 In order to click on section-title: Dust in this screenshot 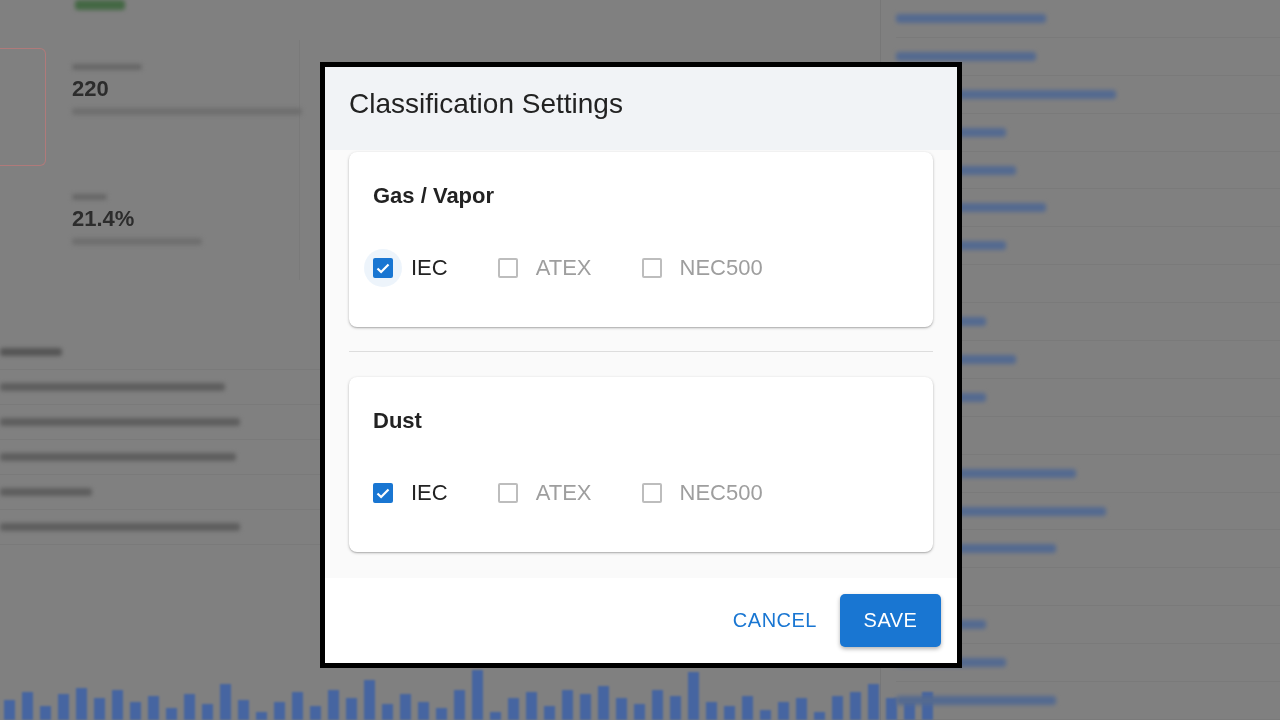, I will do `click(398, 421)`.